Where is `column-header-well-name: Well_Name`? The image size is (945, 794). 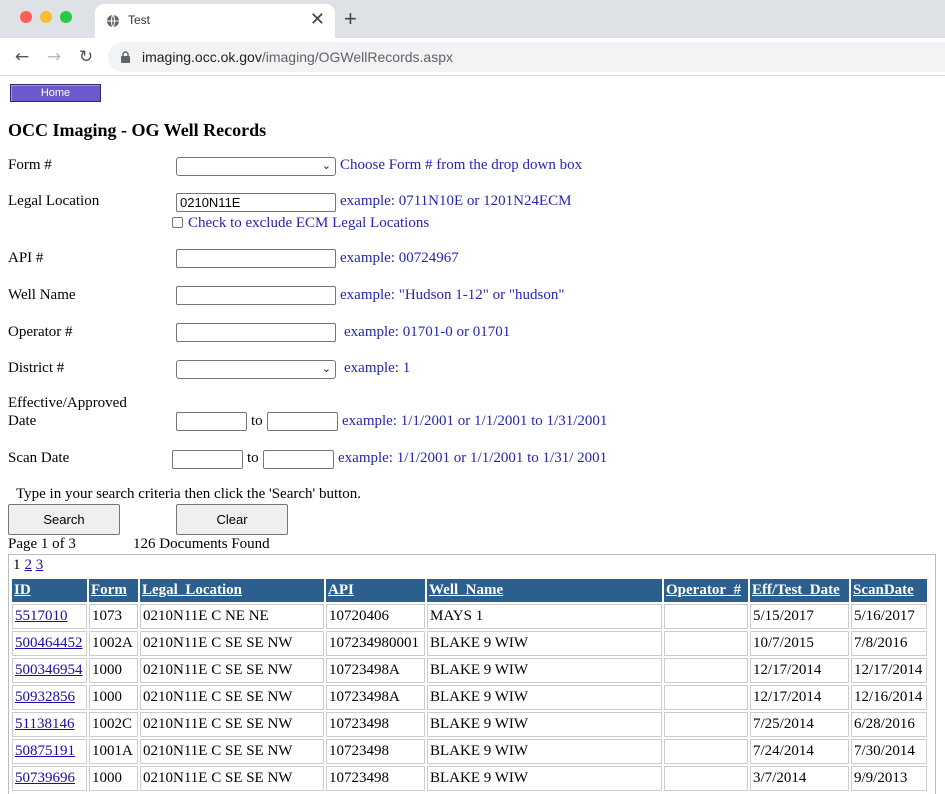
column-header-well-name: Well_Name is located at coordinates (544, 590).